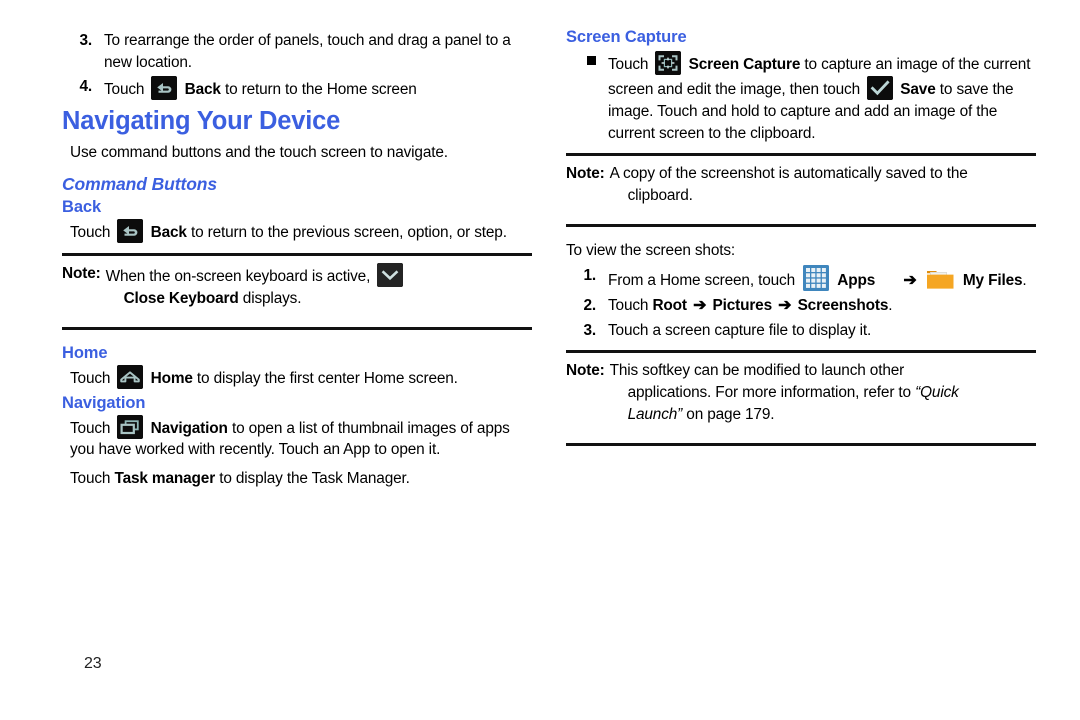 The image size is (1080, 720). What do you see at coordinates (744, 64) in the screenshot?
I see `capture-bold-label: Screen Capture` at bounding box center [744, 64].